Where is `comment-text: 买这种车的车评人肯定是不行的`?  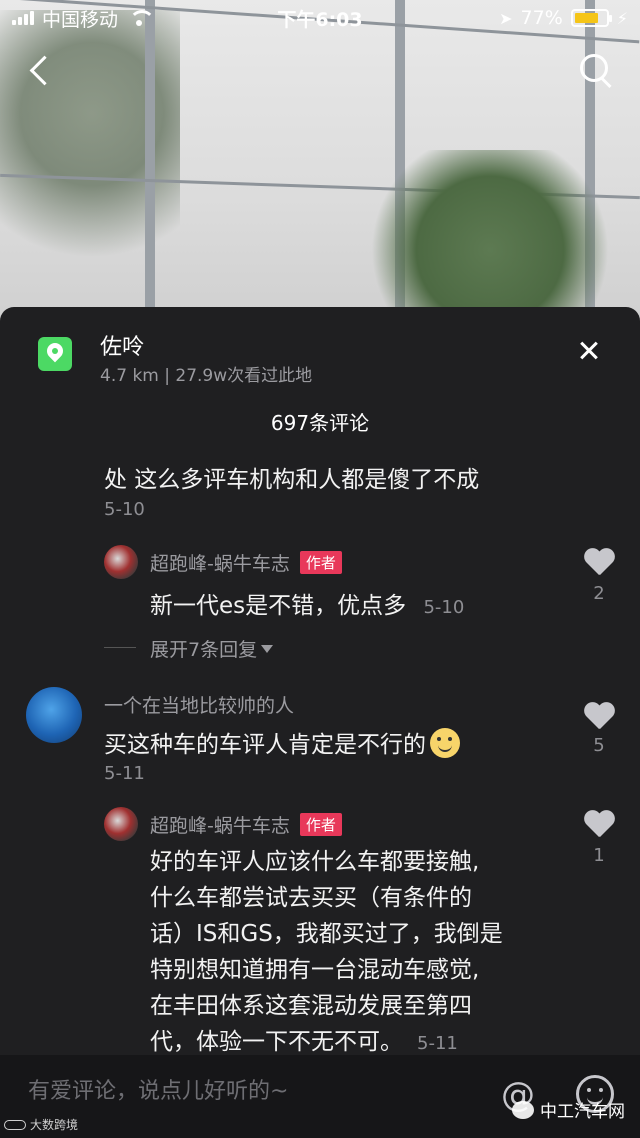 comment-text: 买这种车的车评人肯定是不行的 is located at coordinates (282, 742).